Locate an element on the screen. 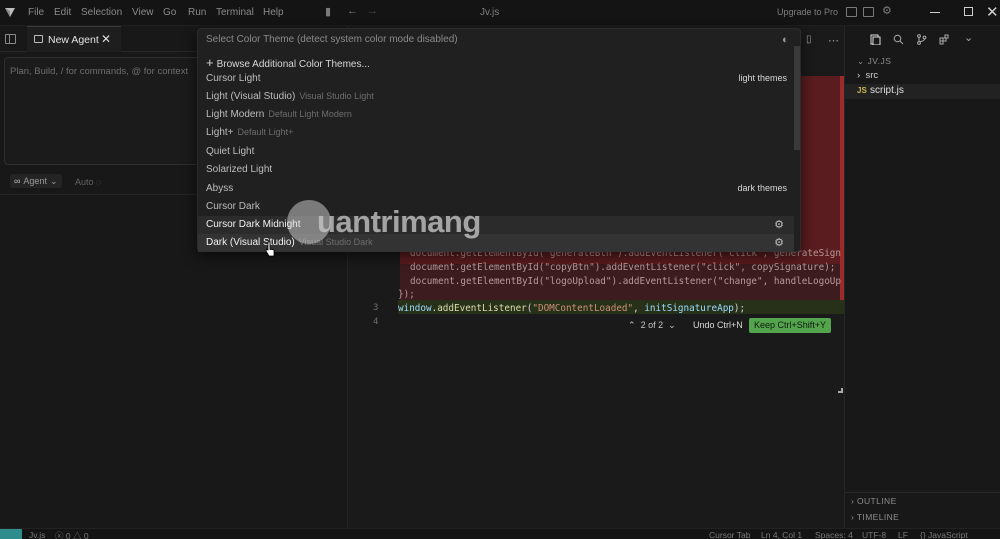  status-eol: LF is located at coordinates (903, 534).